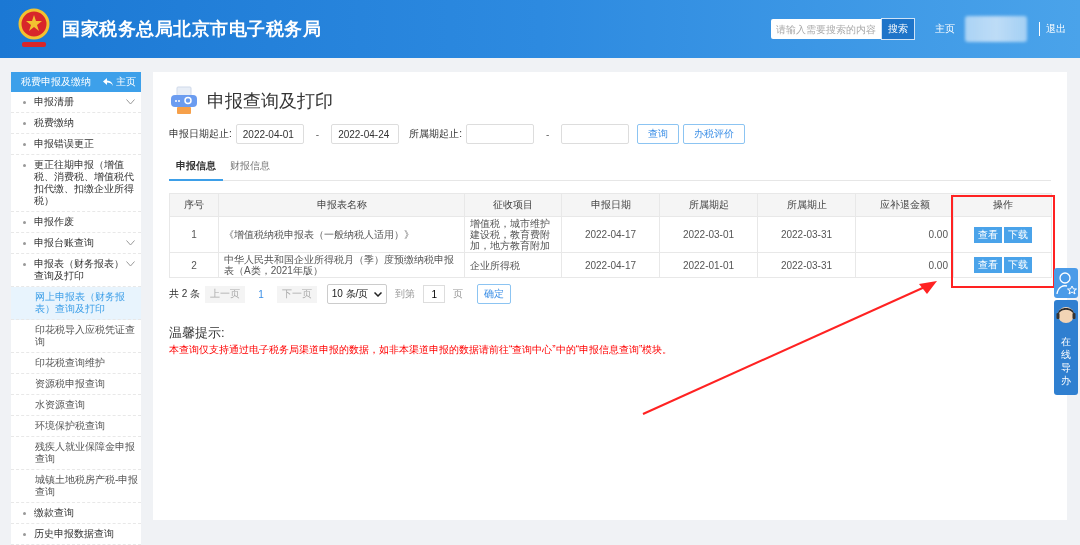  What do you see at coordinates (261, 294) in the screenshot?
I see `page-number: 1` at bounding box center [261, 294].